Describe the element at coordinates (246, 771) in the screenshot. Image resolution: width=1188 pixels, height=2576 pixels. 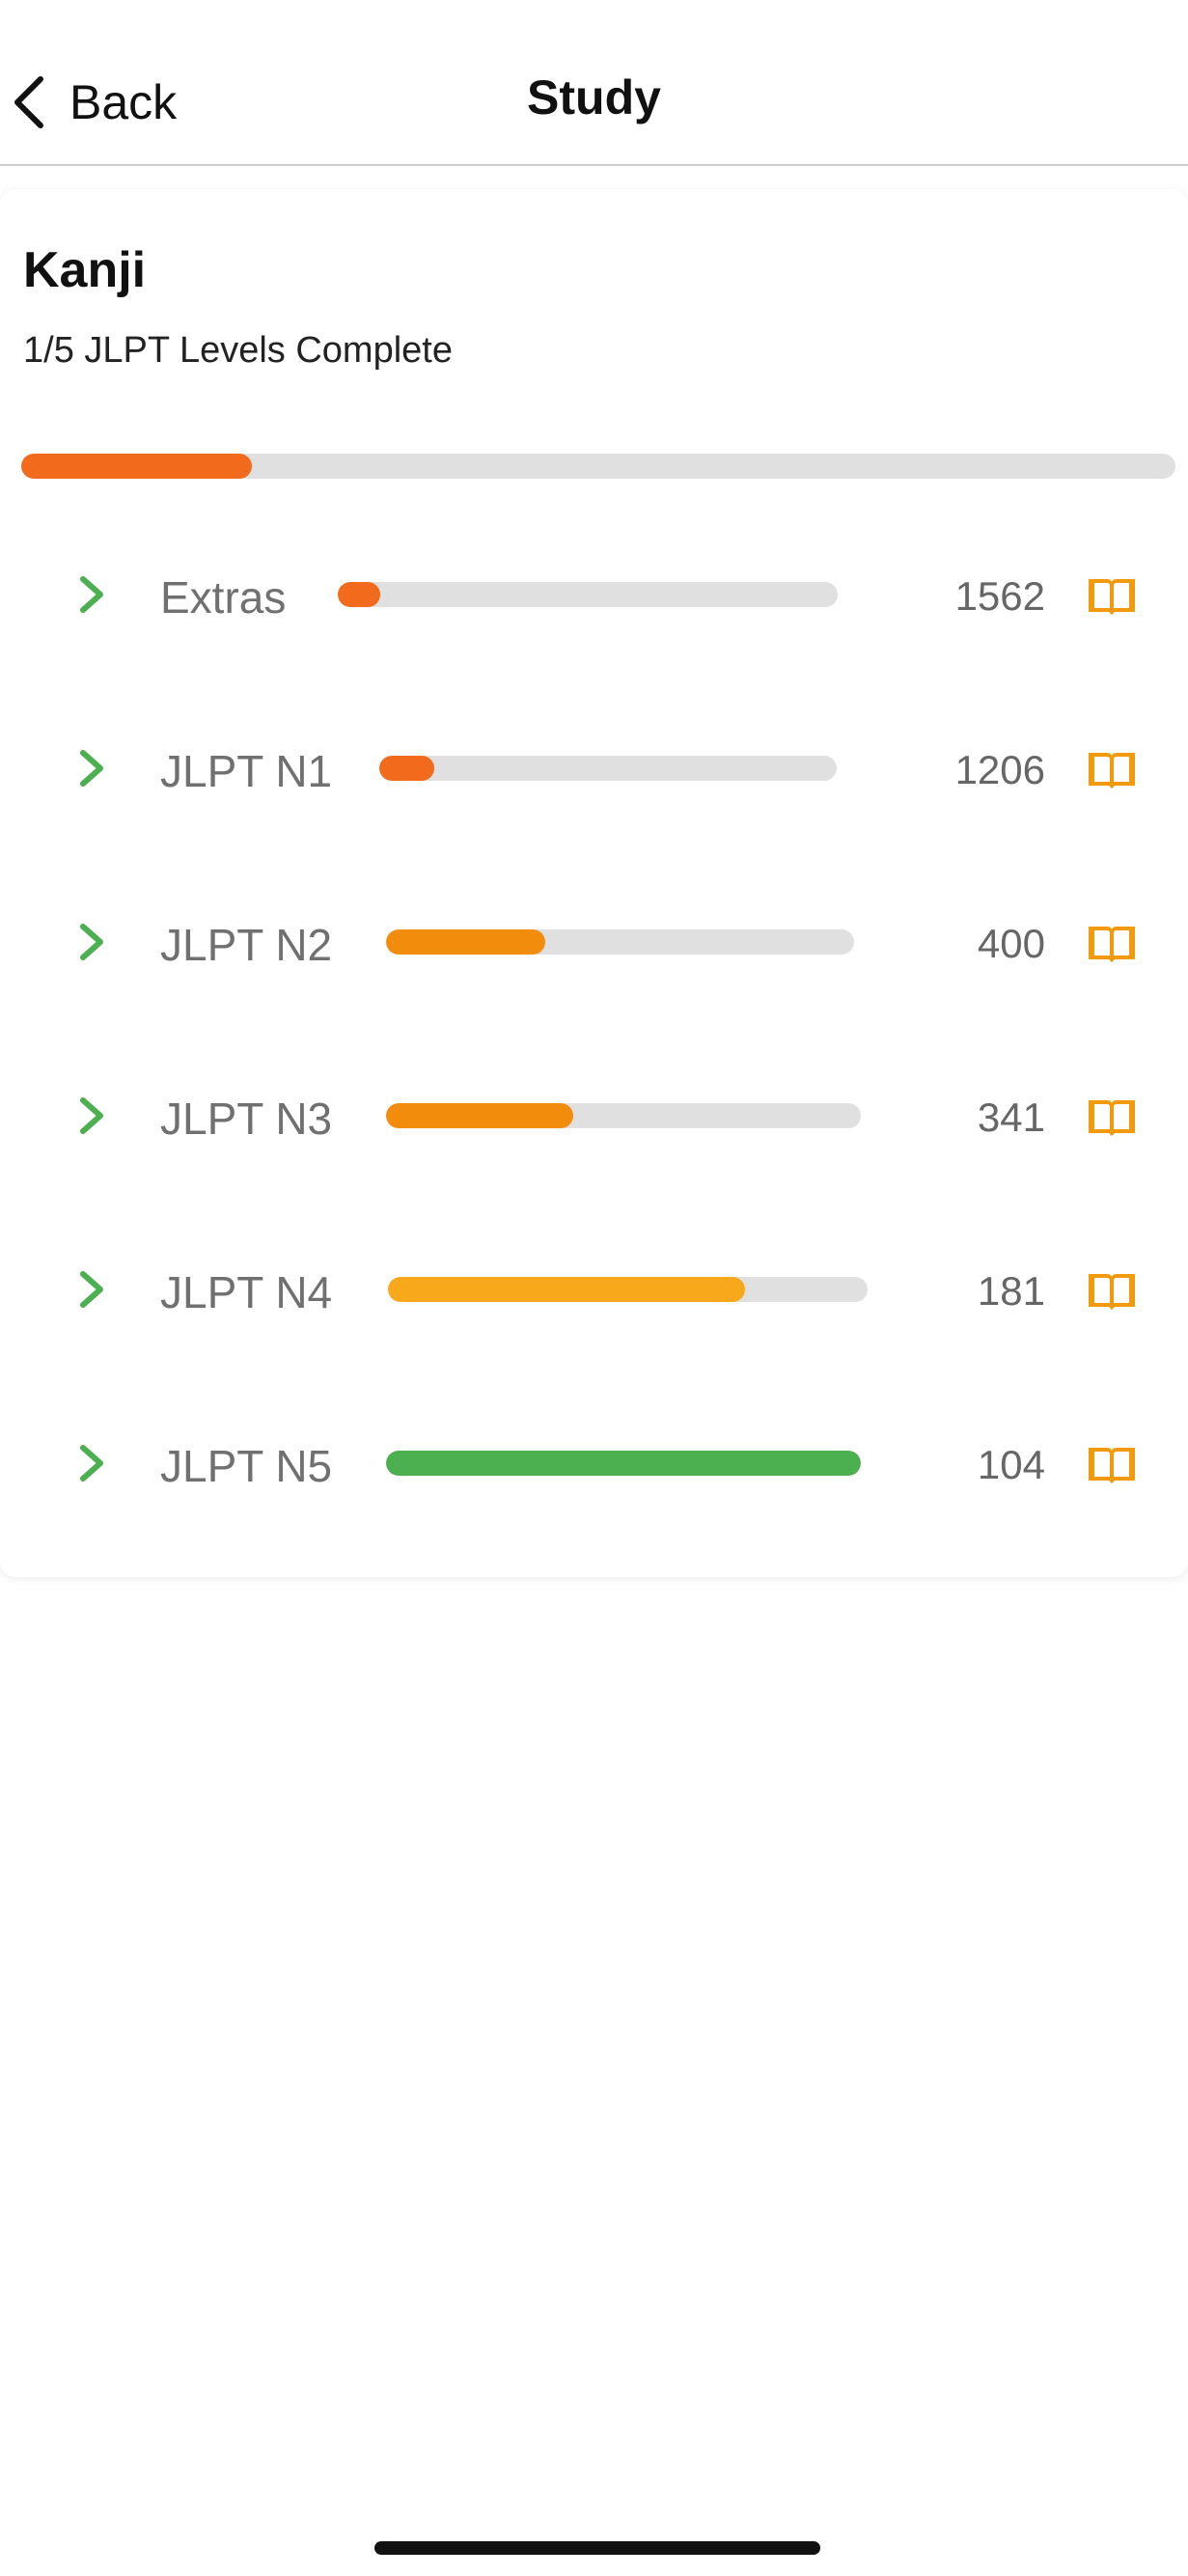
I see `level-label: JLPT N1` at that location.